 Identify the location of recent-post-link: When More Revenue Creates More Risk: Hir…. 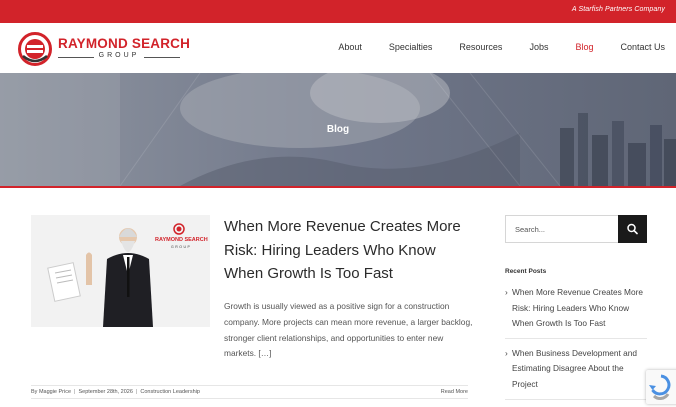
(577, 307).